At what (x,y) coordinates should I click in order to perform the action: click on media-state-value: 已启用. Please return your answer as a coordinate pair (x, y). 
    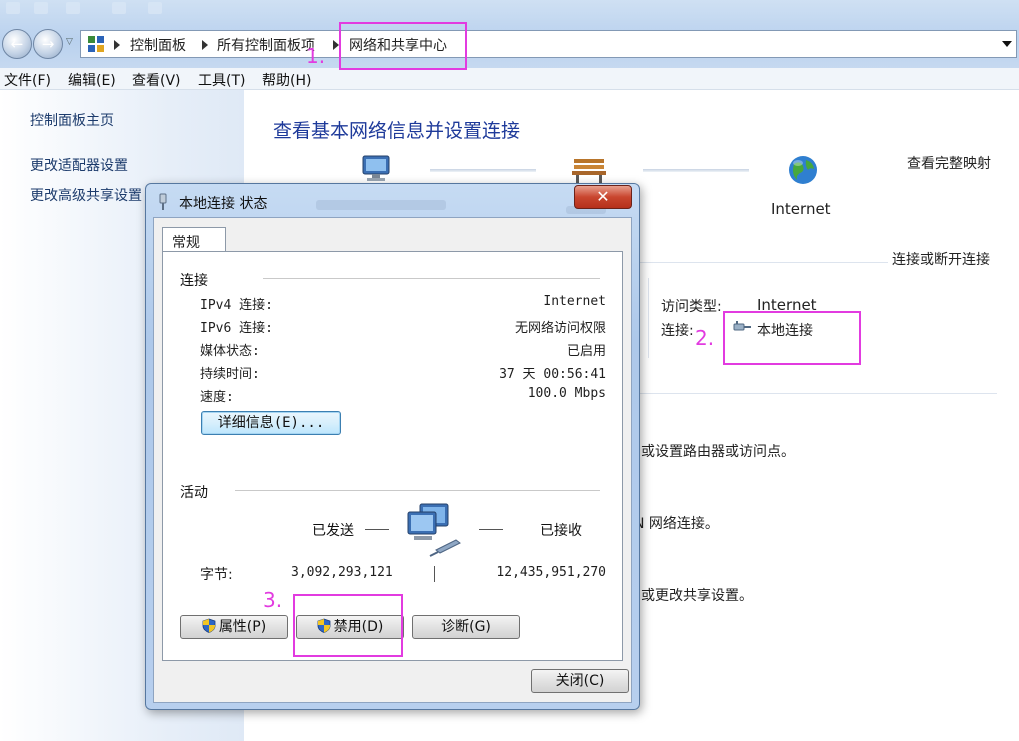
    Looking at the image, I should click on (586, 351).